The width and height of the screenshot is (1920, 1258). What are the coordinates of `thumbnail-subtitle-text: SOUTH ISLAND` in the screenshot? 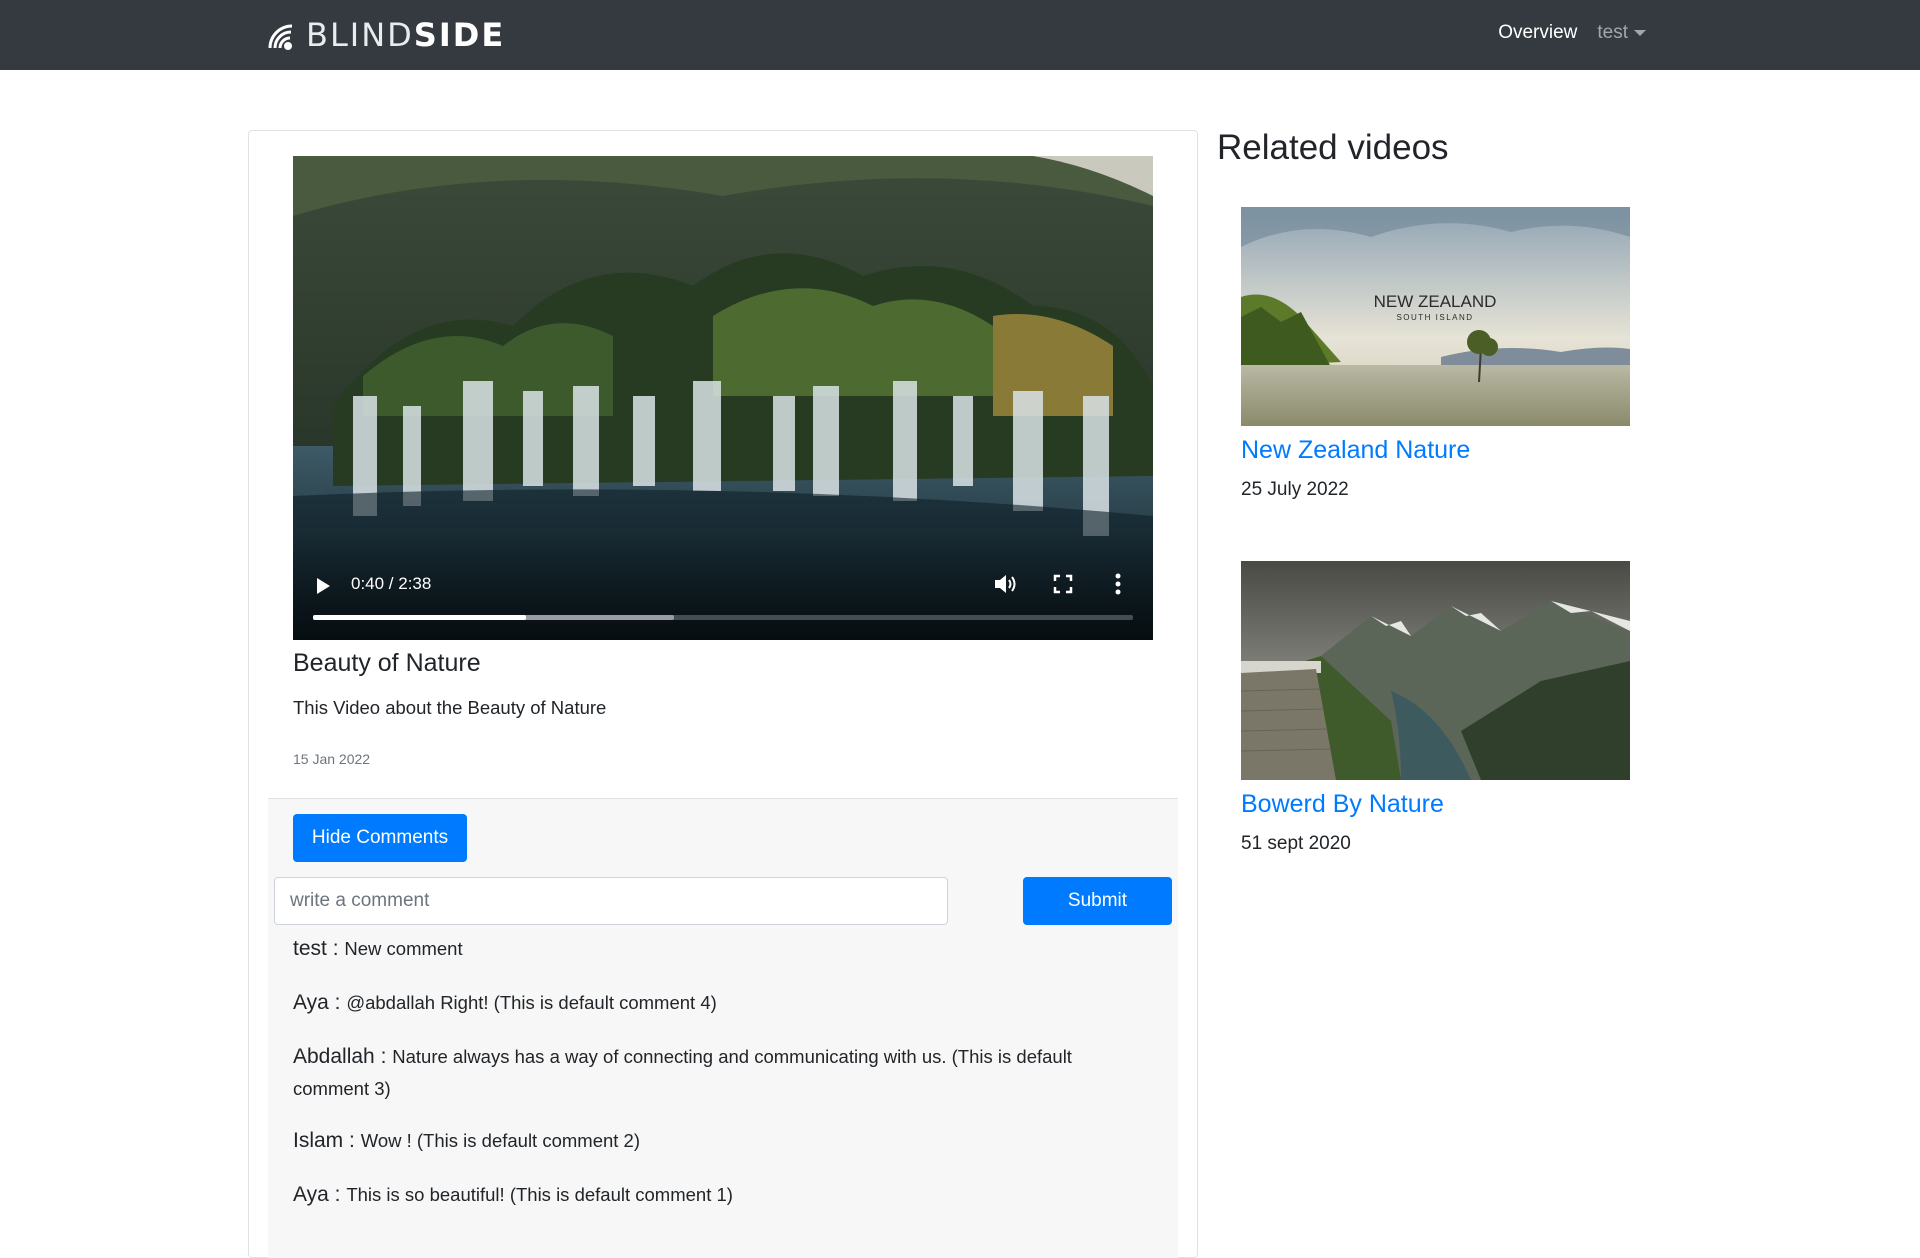 It's located at (1434, 317).